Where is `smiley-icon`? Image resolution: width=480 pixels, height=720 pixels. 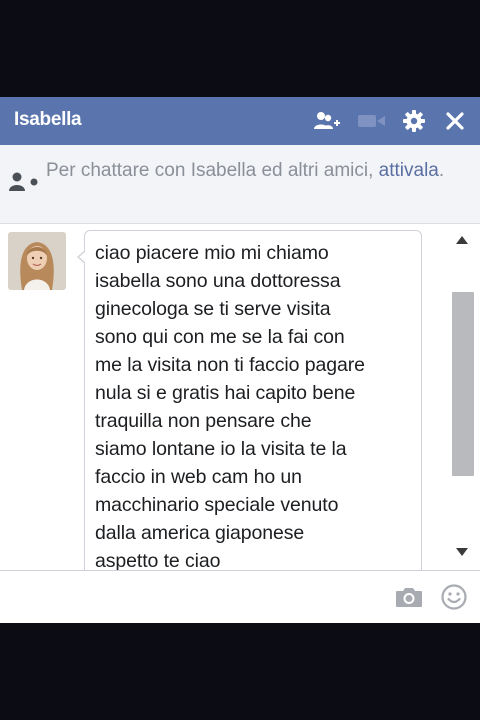
smiley-icon is located at coordinates (454, 597).